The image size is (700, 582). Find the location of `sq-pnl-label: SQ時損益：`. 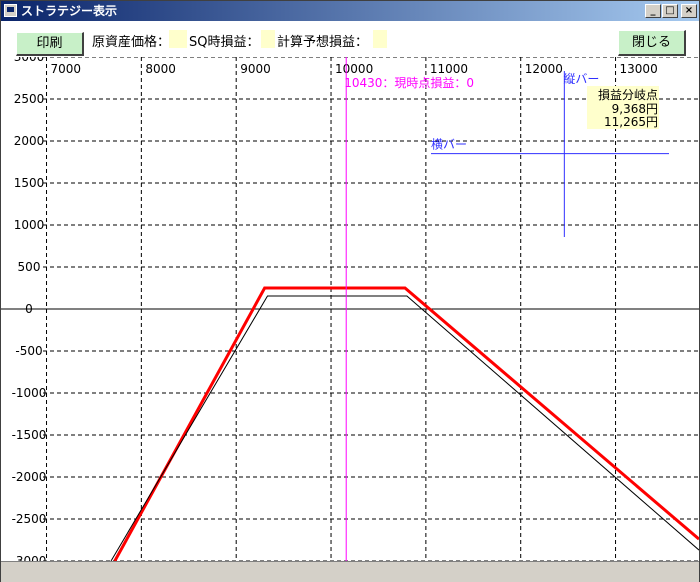

sq-pnl-label: SQ時損益： is located at coordinates (224, 42).